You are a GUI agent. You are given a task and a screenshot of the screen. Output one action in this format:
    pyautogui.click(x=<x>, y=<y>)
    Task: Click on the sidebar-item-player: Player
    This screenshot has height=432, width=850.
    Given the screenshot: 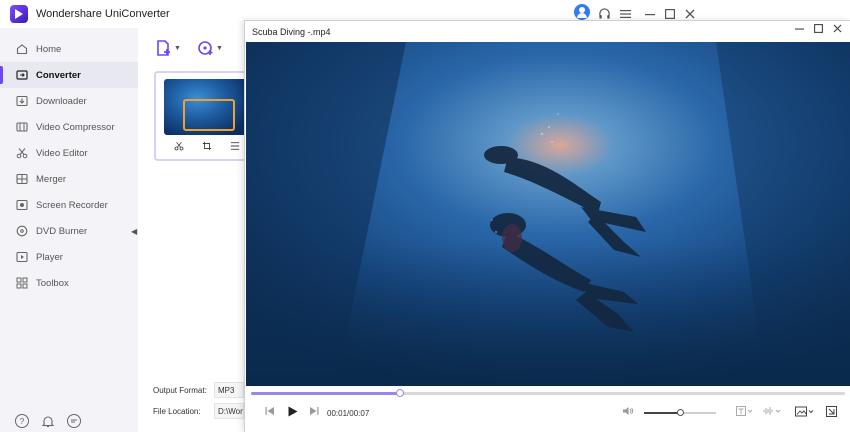 What is the action you would take?
    pyautogui.click(x=69, y=257)
    